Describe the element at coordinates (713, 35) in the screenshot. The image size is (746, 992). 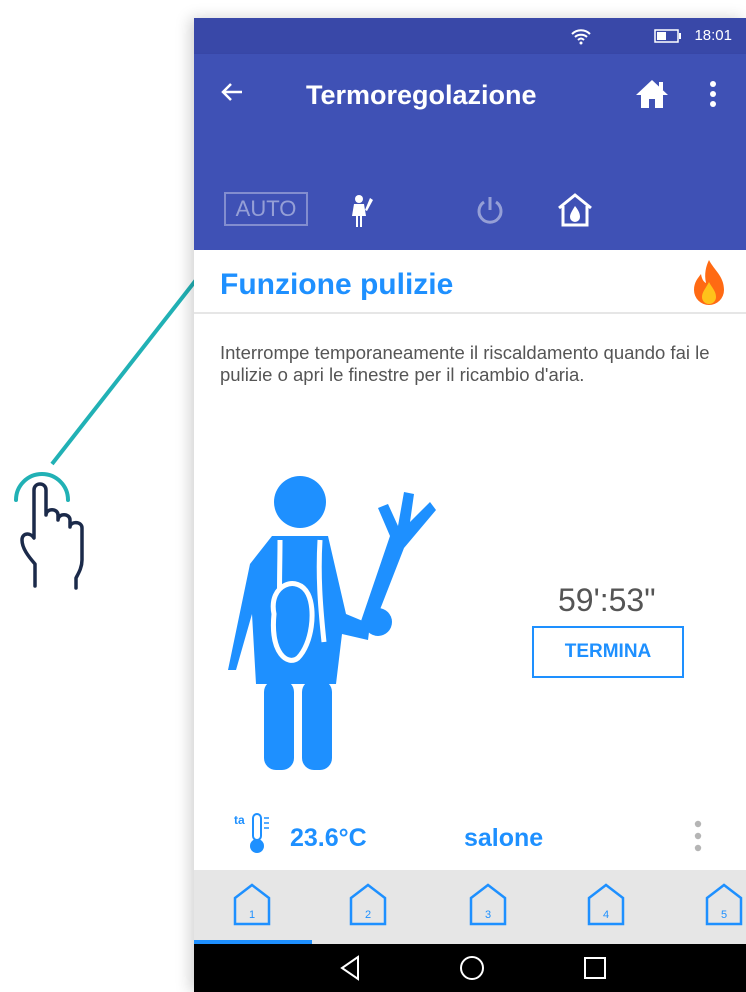
I see `status-time: 18:01` at that location.